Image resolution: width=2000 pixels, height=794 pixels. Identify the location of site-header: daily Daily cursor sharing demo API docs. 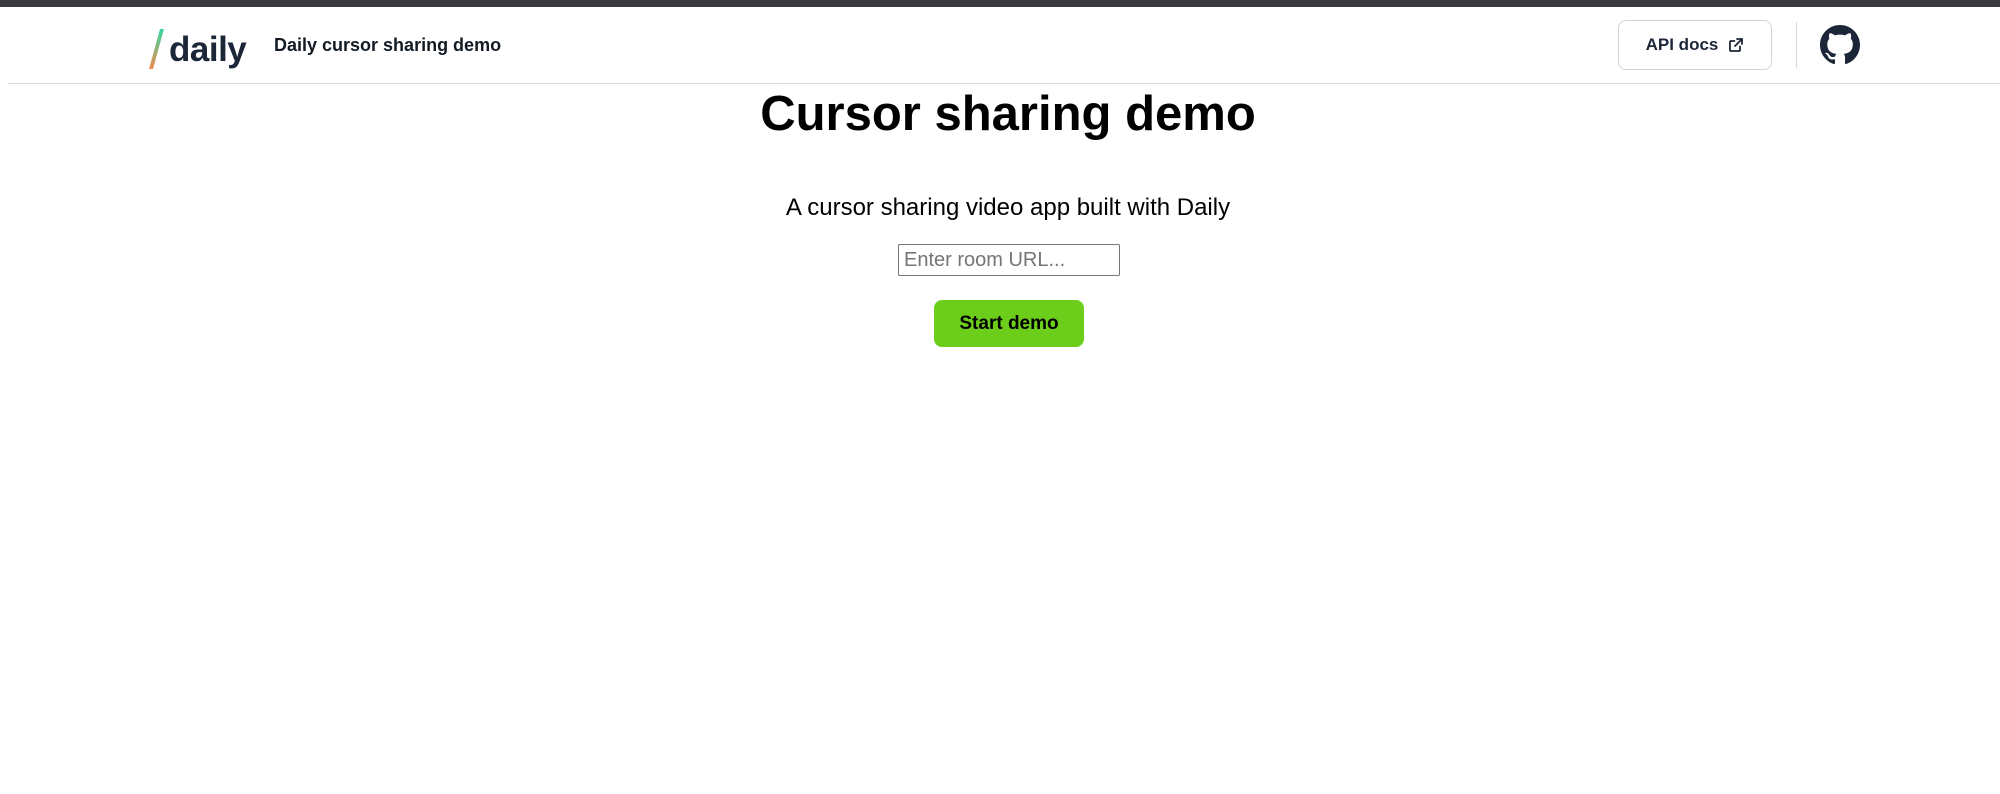
(1004, 45).